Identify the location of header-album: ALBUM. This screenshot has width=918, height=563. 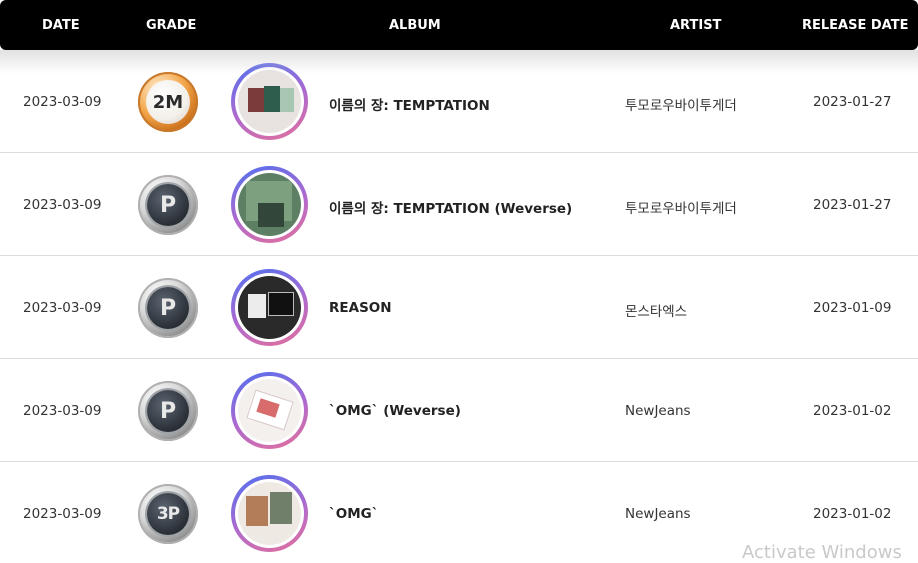
(415, 25).